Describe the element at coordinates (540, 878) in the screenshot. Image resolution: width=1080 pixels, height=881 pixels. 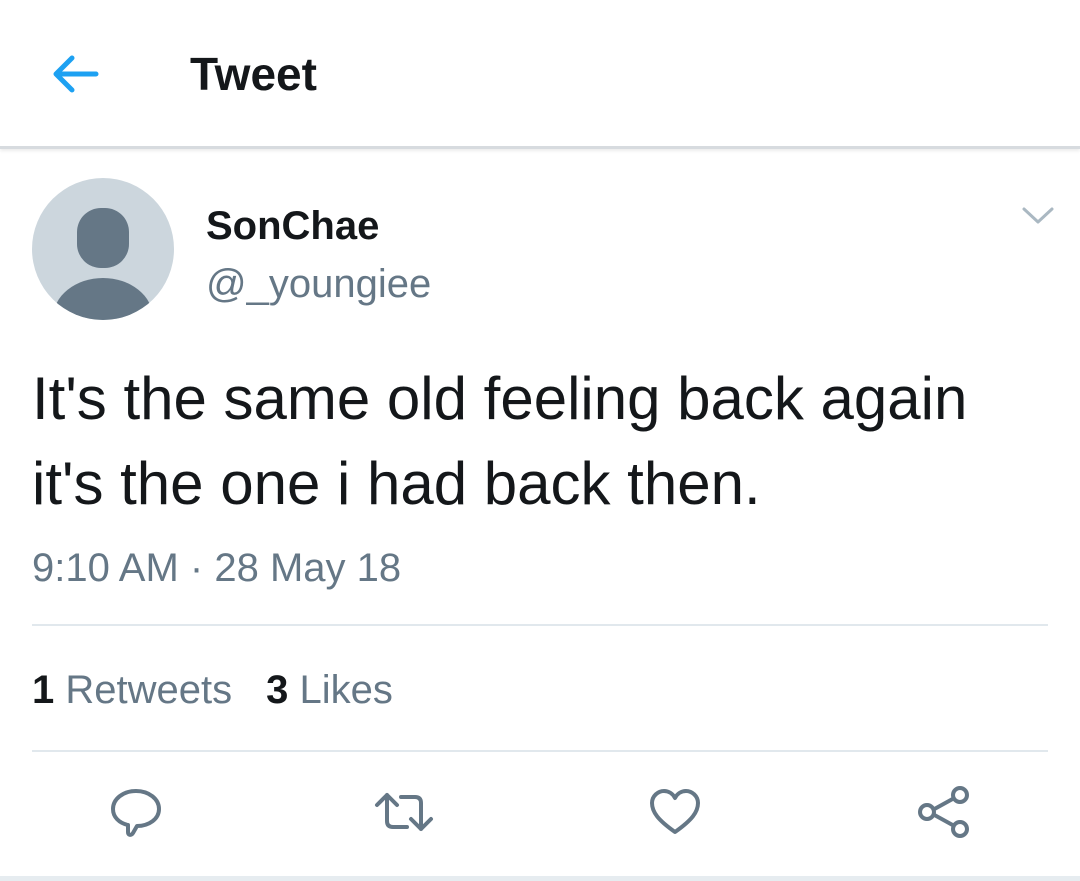
I see `bottom-divider` at that location.